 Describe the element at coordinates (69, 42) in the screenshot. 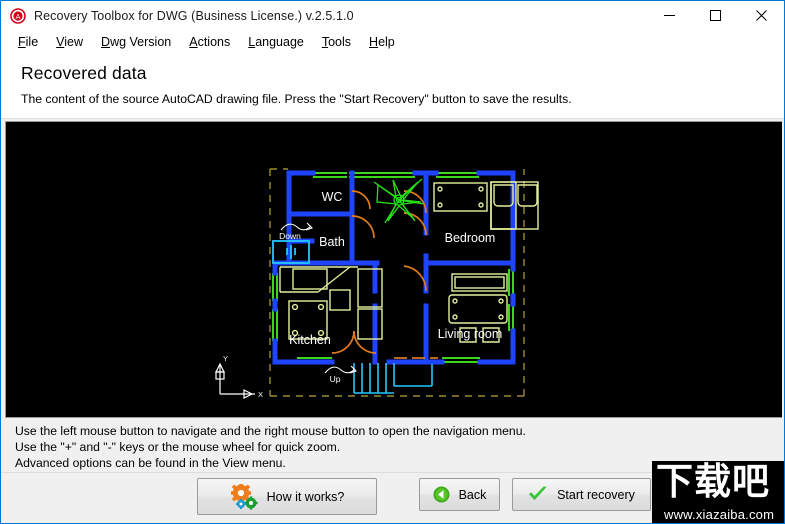

I see `menu-view: View` at that location.